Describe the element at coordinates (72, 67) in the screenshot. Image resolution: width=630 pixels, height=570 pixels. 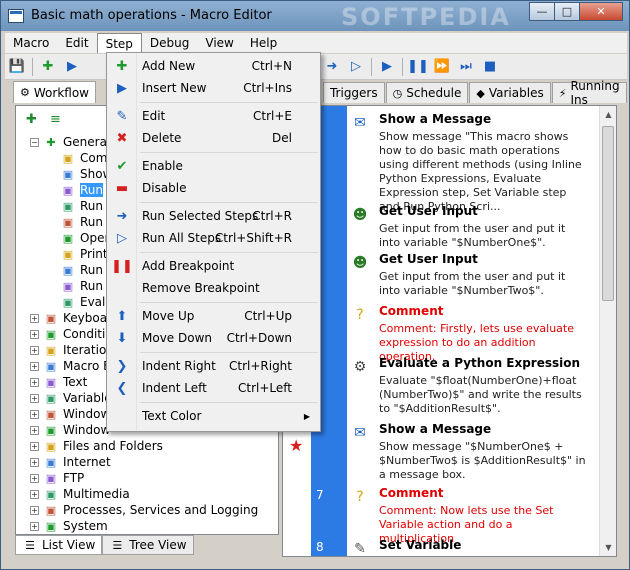
I see `insert-icon: ▶` at that location.